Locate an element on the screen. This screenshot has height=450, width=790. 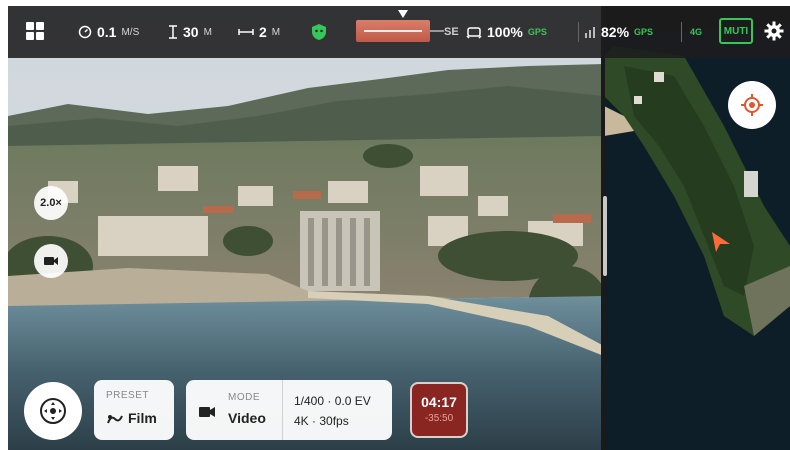
distance-unit: M is located at coordinates (276, 32).